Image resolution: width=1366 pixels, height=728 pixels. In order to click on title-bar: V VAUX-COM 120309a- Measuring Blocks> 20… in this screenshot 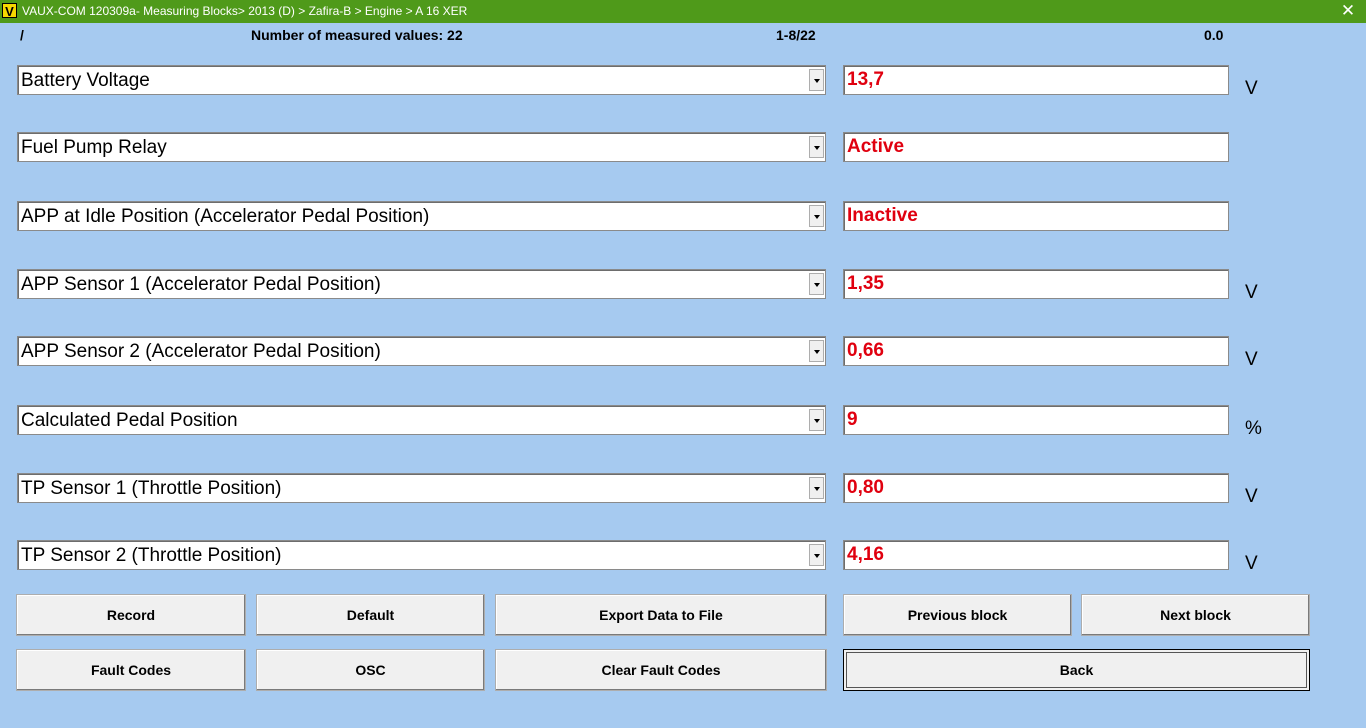, I will do `click(683, 11)`.